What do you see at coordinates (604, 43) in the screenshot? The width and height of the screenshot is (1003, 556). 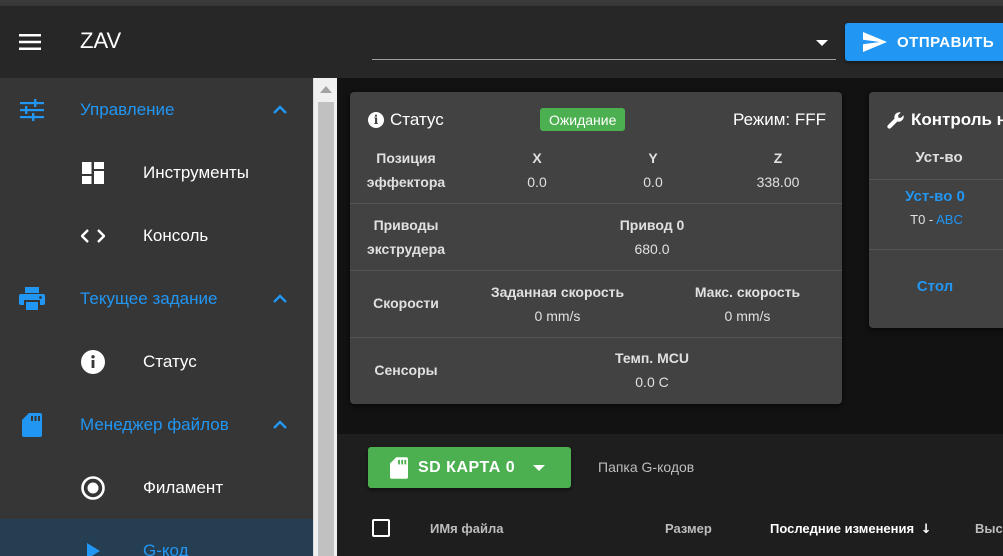 I see `command-input` at bounding box center [604, 43].